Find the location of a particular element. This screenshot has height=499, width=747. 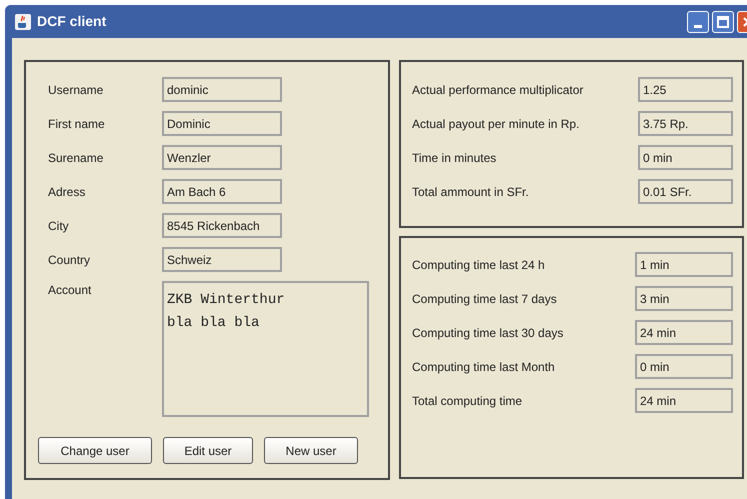

text-field: Am Bach 6 is located at coordinates (222, 191).